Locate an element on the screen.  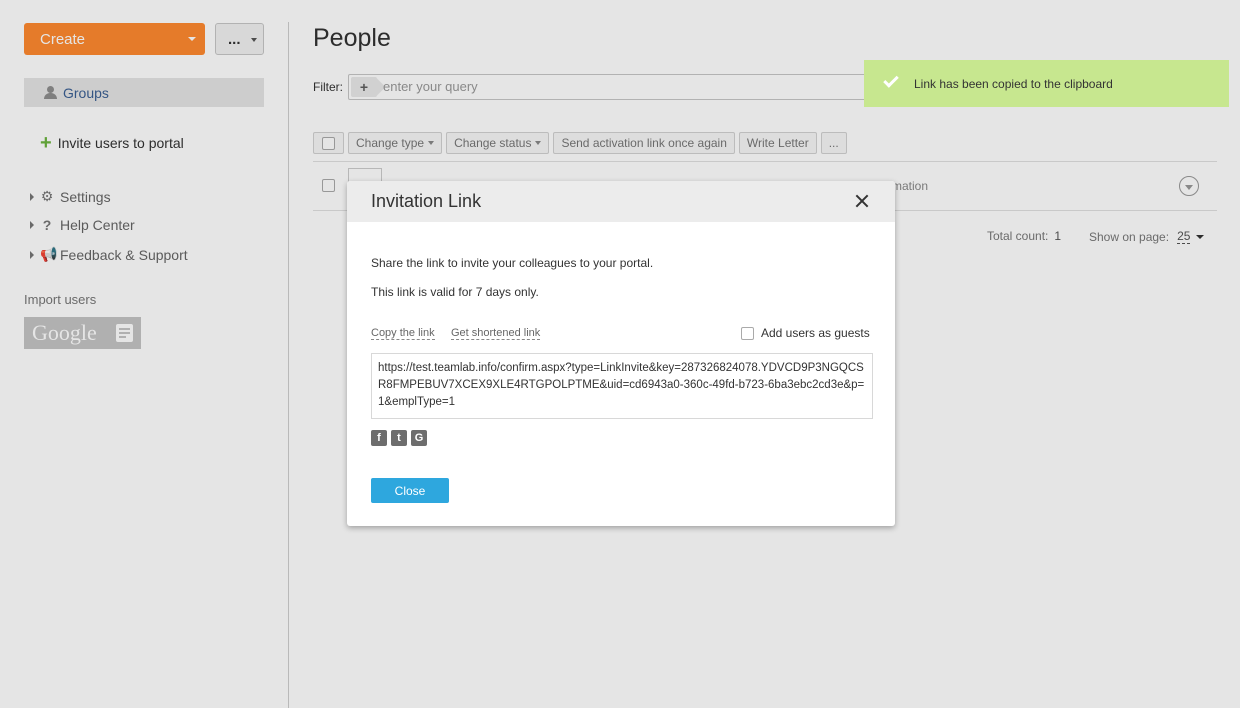
add-as-guests-checkbox is located at coordinates (747, 333).